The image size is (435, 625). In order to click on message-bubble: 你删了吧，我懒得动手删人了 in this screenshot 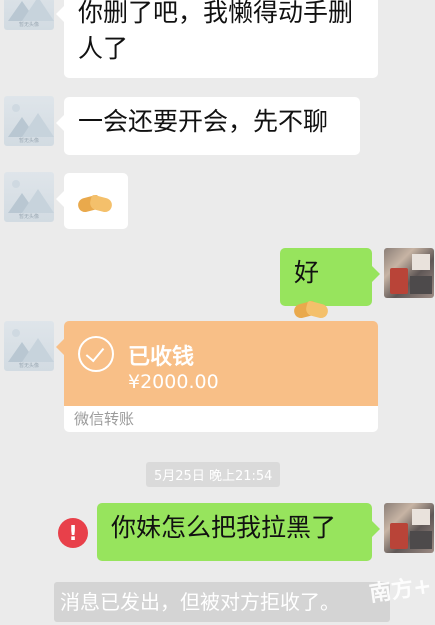, I will do `click(217, 39)`.